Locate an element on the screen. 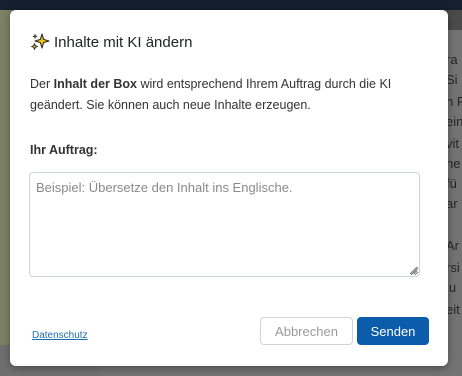 The image size is (462, 376). description-prefix: Der is located at coordinates (42, 84).